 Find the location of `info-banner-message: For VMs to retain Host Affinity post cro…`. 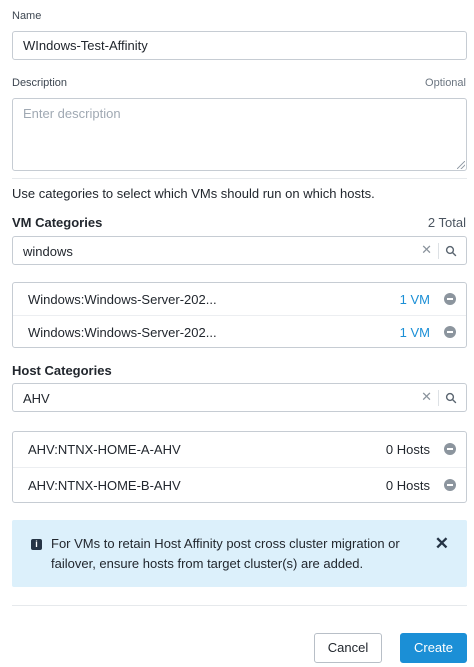

info-banner-message: For VMs to retain Host Affinity post cro… is located at coordinates (225, 553).